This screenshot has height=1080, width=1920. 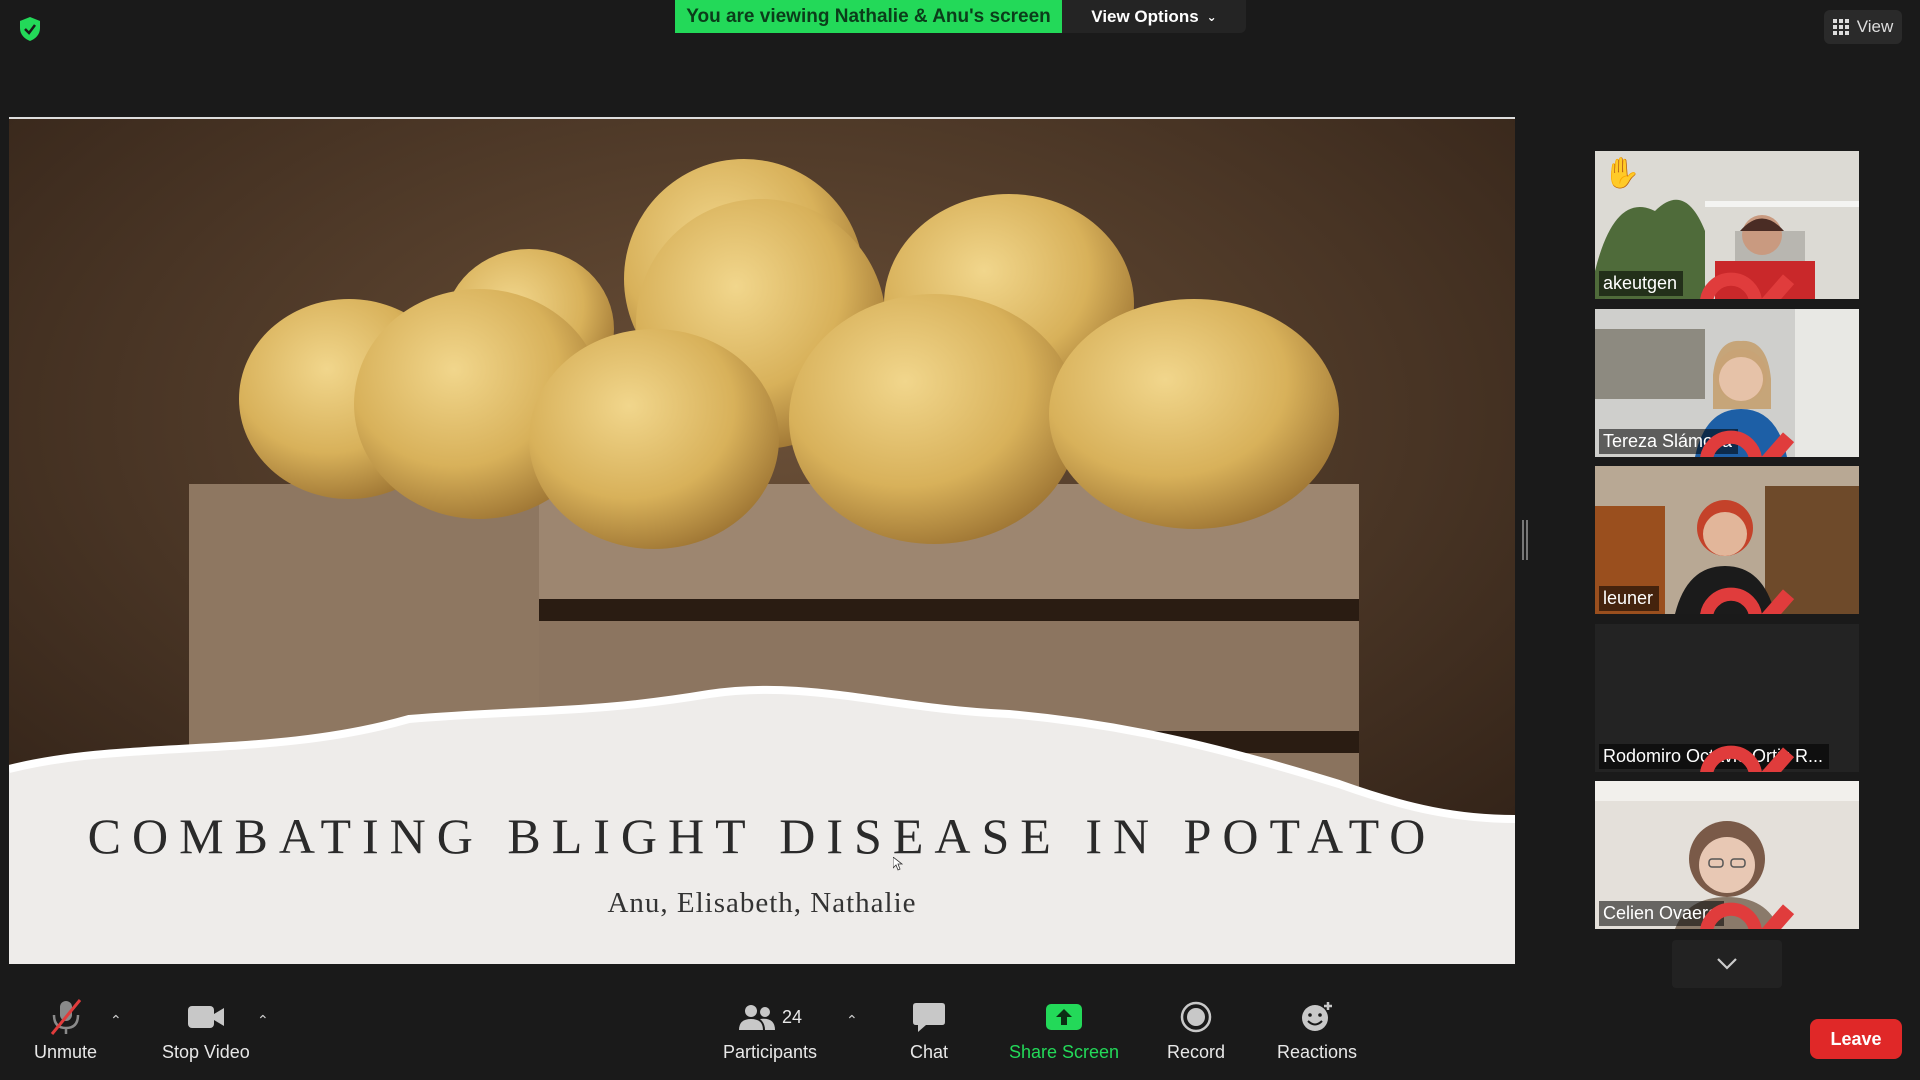 I want to click on participant-tile: ✋ akeutgen, so click(x=1727, y=225).